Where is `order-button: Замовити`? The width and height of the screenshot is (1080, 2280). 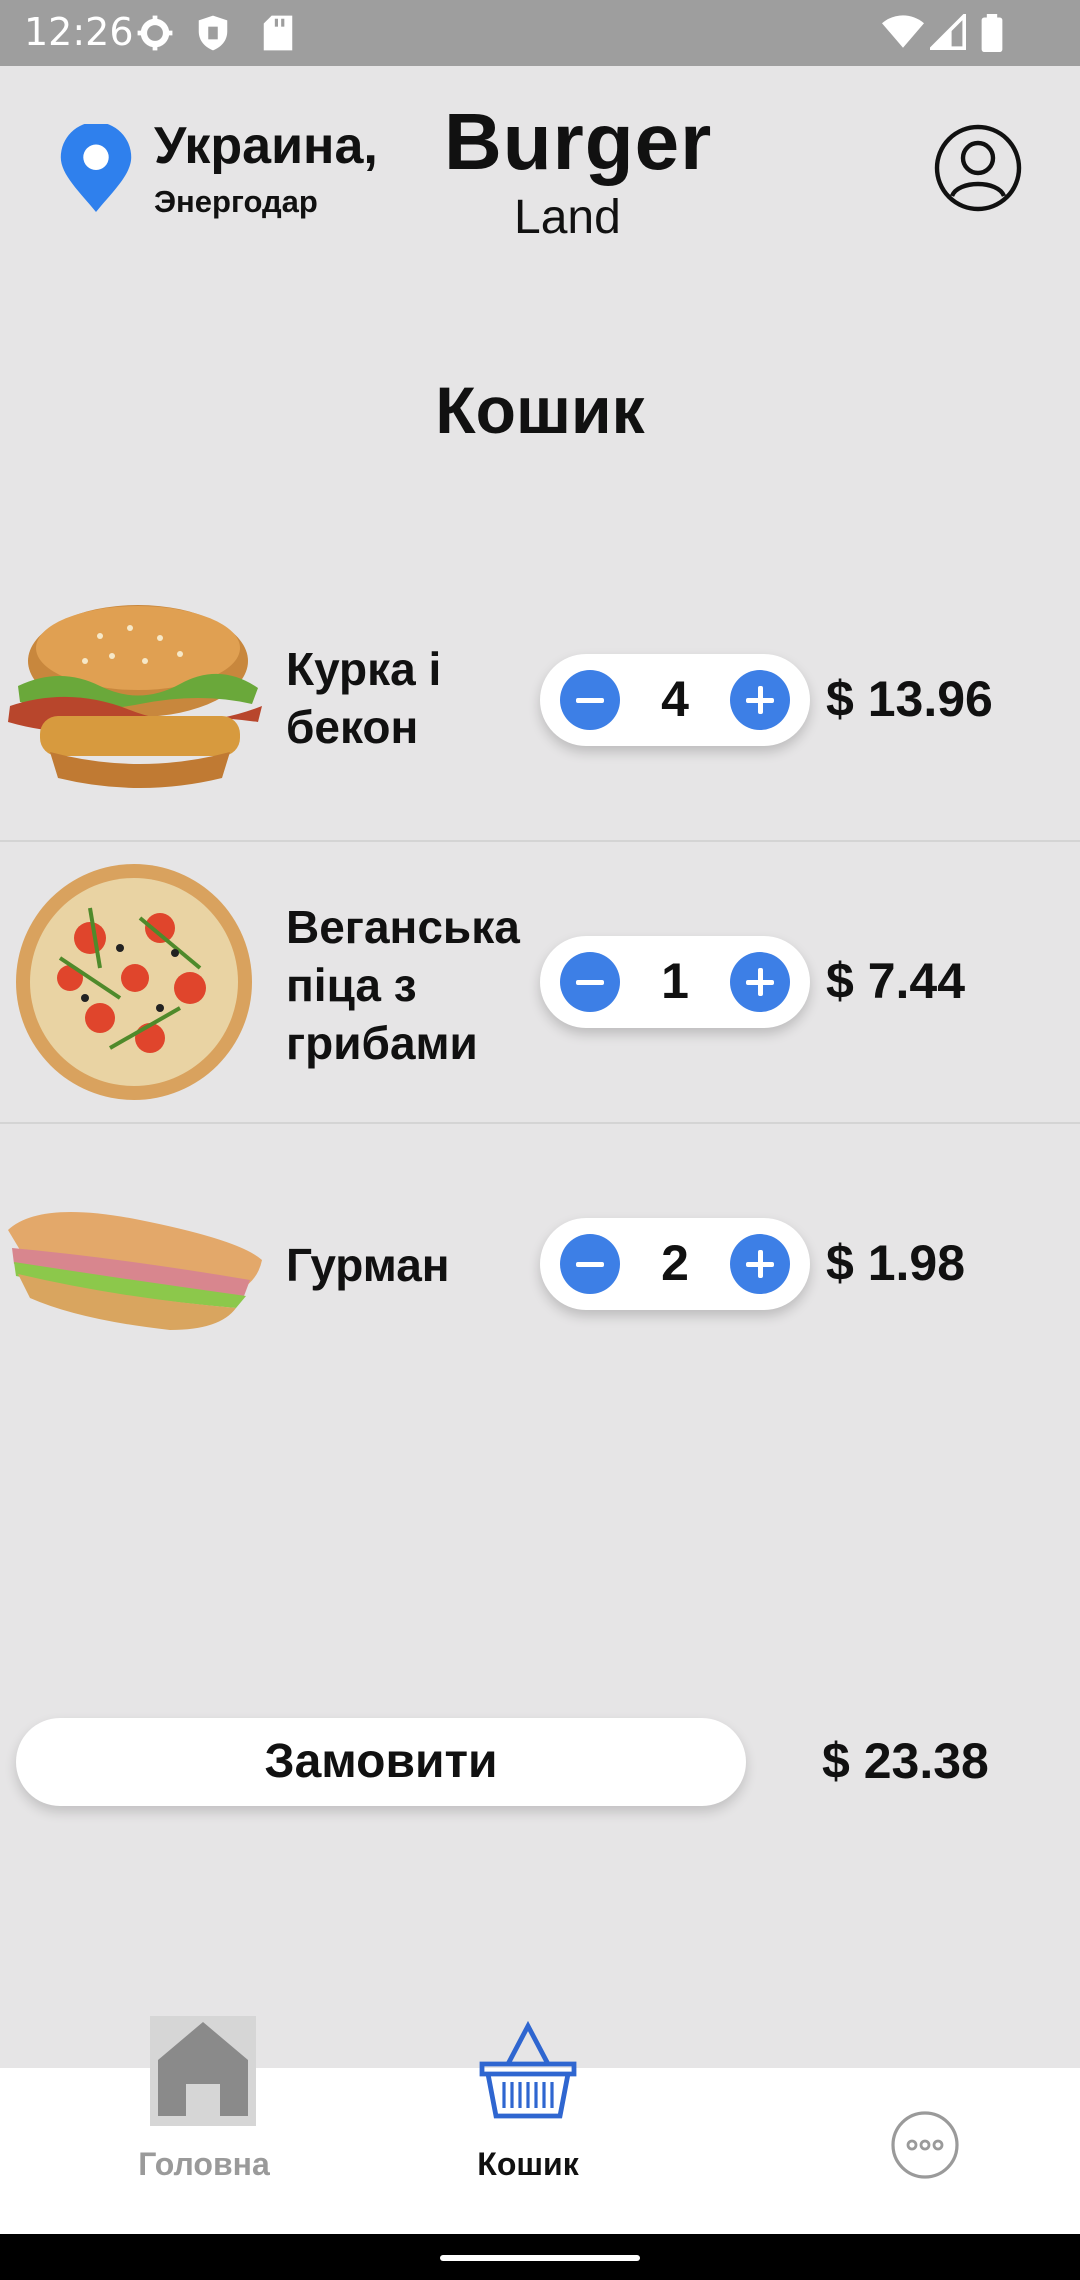 order-button: Замовити is located at coordinates (381, 1762).